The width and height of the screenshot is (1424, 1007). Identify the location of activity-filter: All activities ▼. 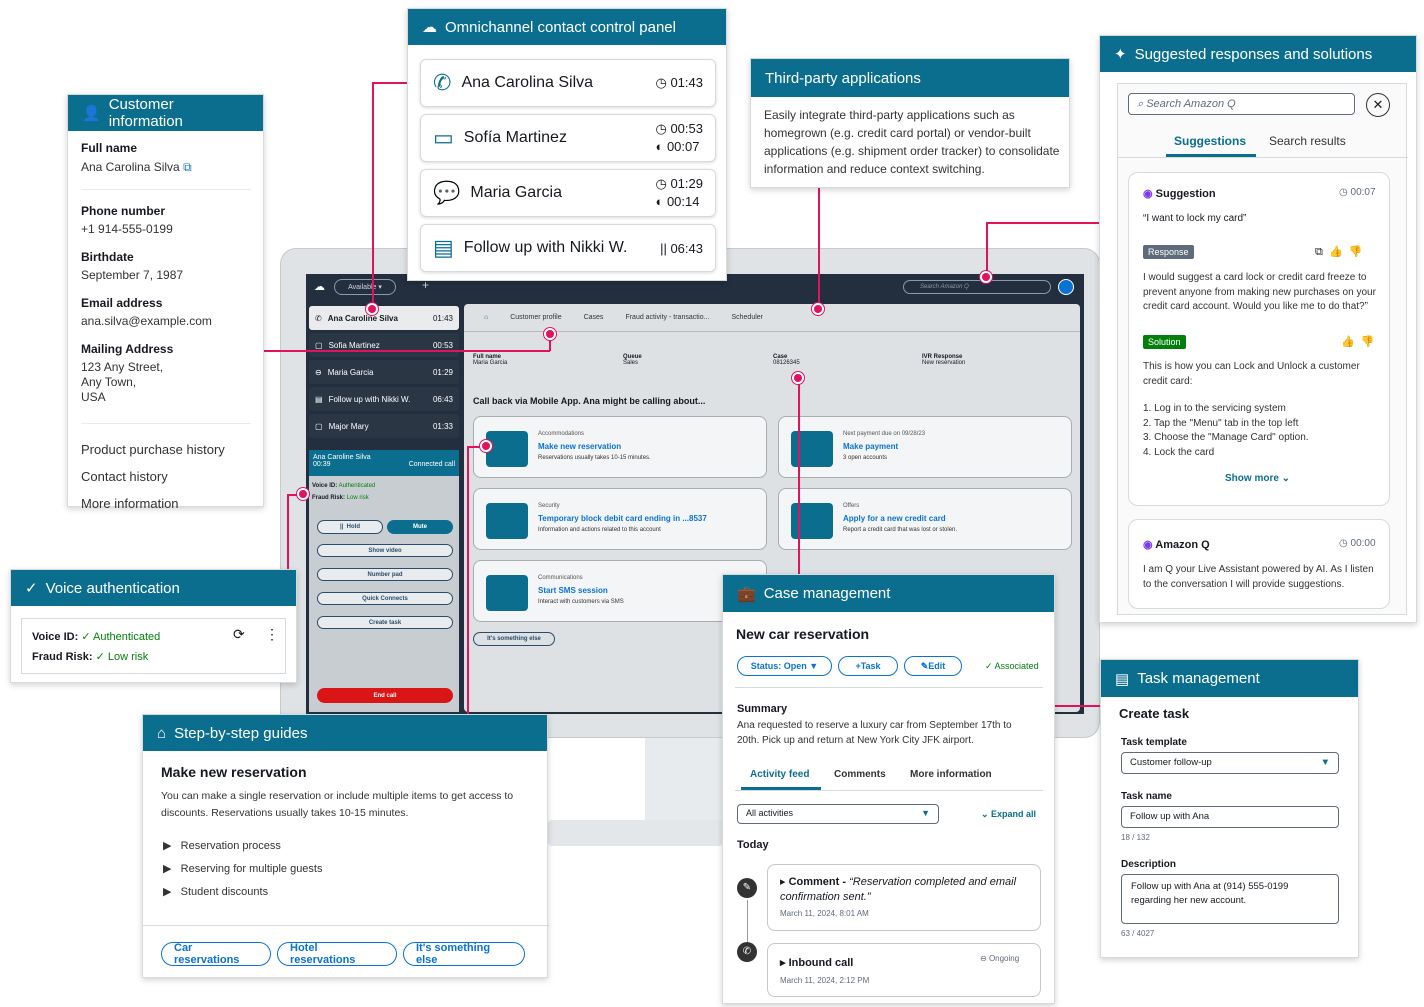
(838, 814).